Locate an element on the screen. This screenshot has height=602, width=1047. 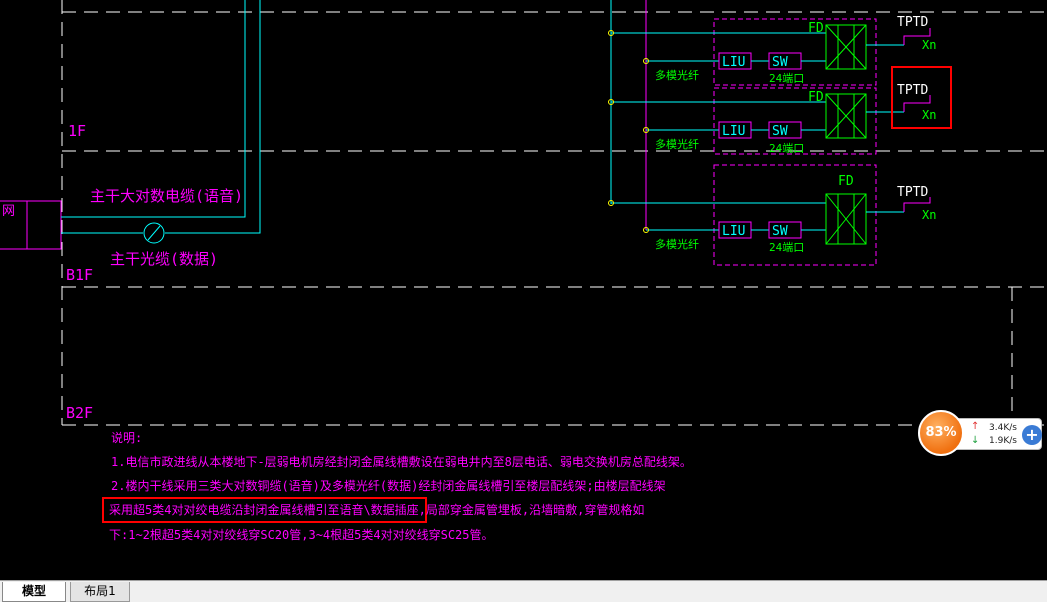
layout-tab-bar: 模型 布局1 is located at coordinates (523, 591).